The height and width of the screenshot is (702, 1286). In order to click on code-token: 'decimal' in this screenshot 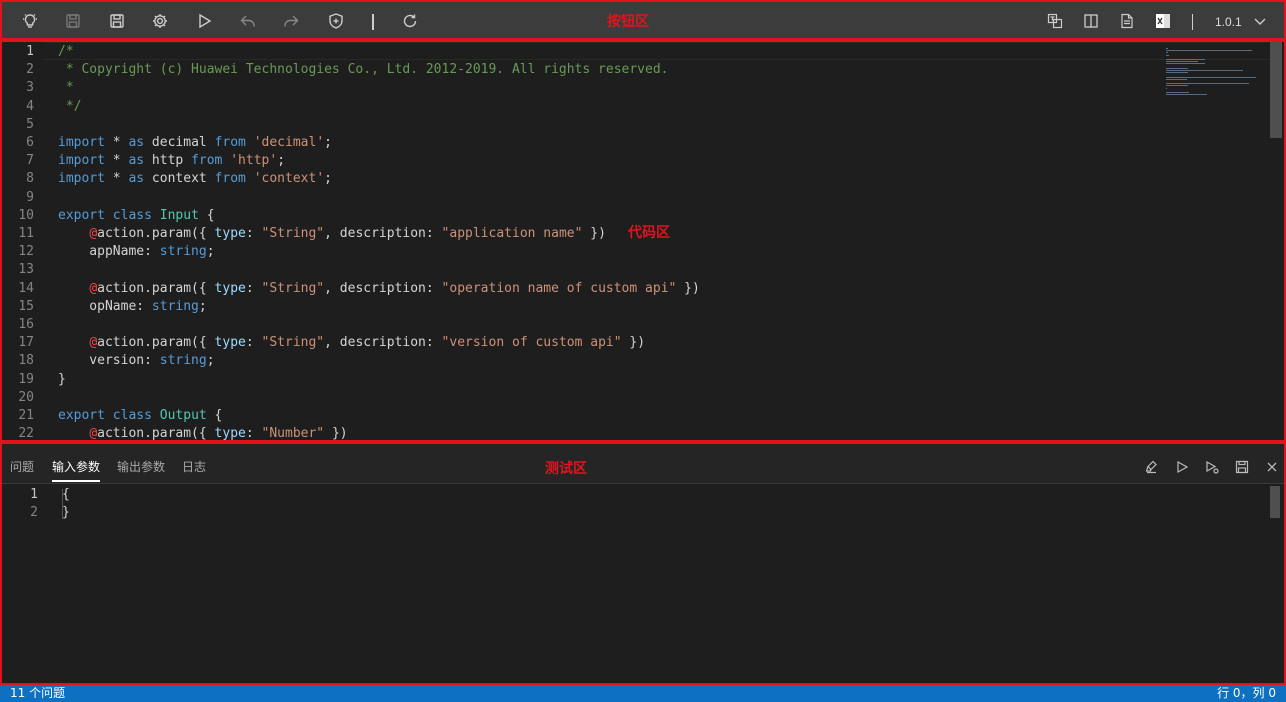, I will do `click(289, 142)`.